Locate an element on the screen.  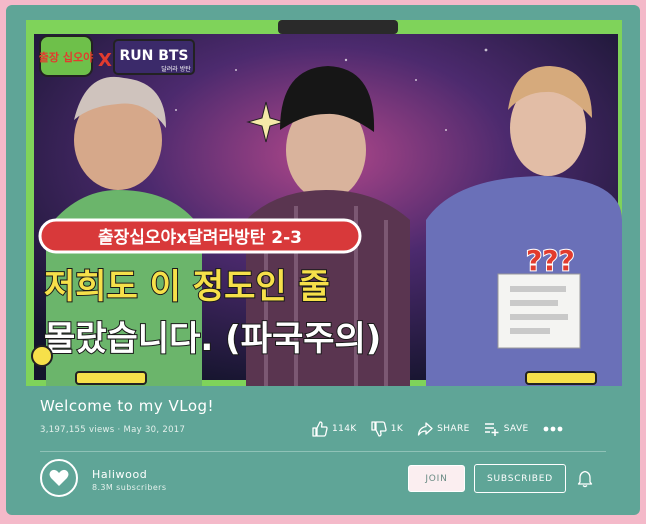
subscribed-button: SUBSCRIBED is located at coordinates (520, 478).